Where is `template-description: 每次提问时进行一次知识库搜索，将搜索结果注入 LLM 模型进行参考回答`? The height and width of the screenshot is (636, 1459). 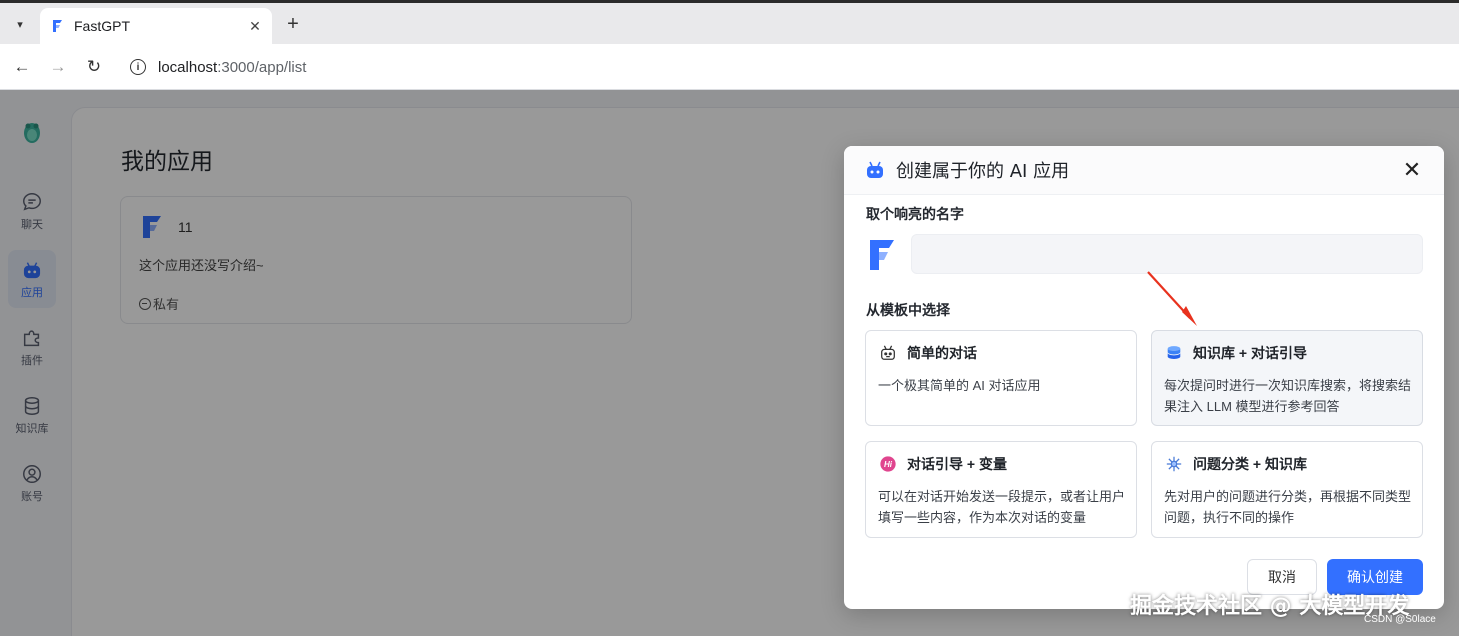
template-description: 每次提问时进行一次知识库搜索，将搜索结果注入 LLM 模型进行参考回答 is located at coordinates (1288, 396).